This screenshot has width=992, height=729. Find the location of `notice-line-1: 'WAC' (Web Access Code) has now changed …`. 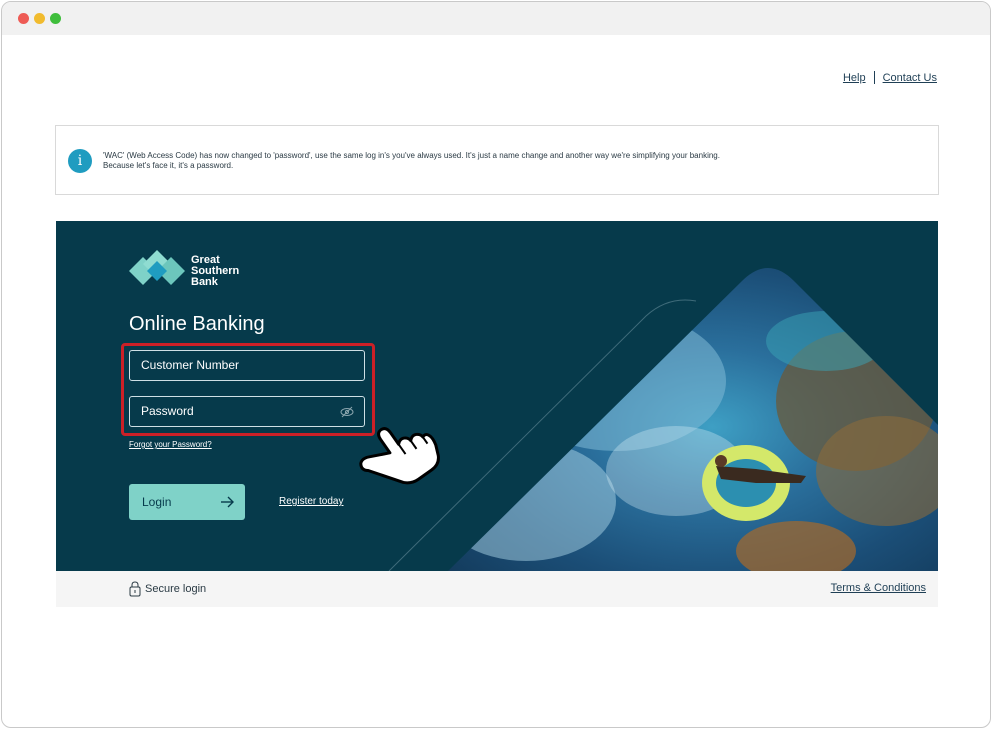

notice-line-1: 'WAC' (Web Access Code) has now changed … is located at coordinates (411, 155).